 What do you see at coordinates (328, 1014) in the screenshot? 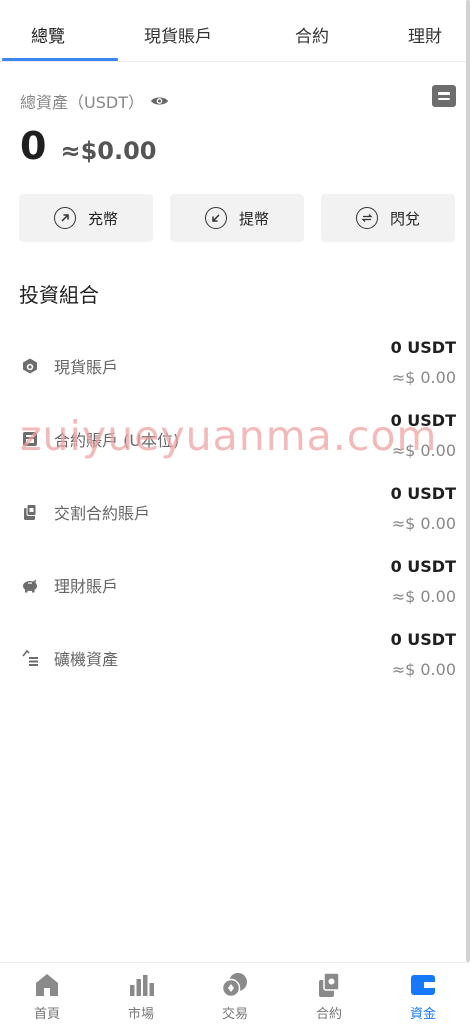
I see `nav-label: 合約` at bounding box center [328, 1014].